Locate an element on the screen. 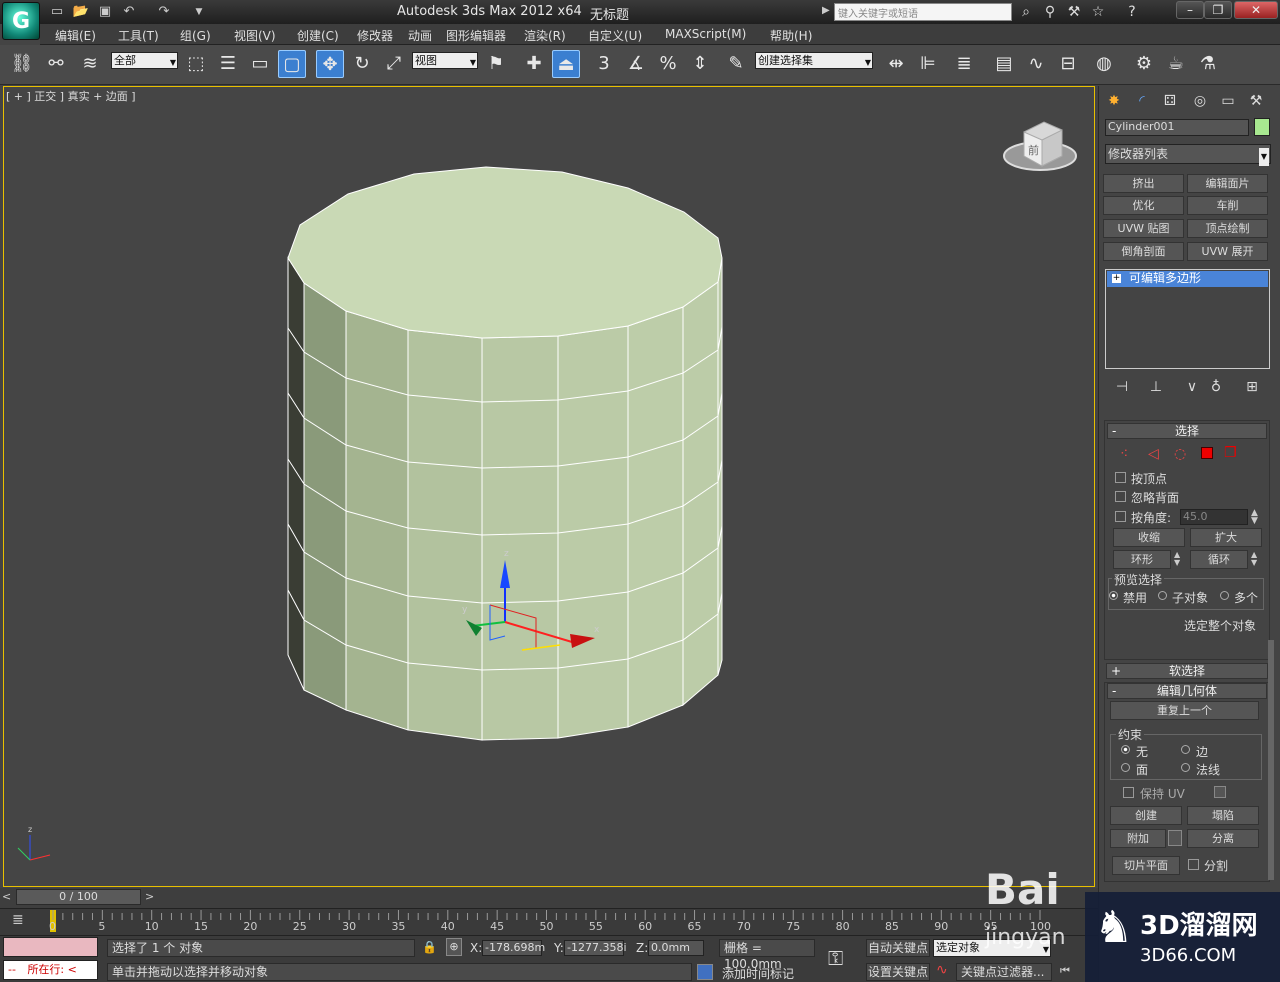  absolute-mode-icon: ⊕ is located at coordinates (454, 947).